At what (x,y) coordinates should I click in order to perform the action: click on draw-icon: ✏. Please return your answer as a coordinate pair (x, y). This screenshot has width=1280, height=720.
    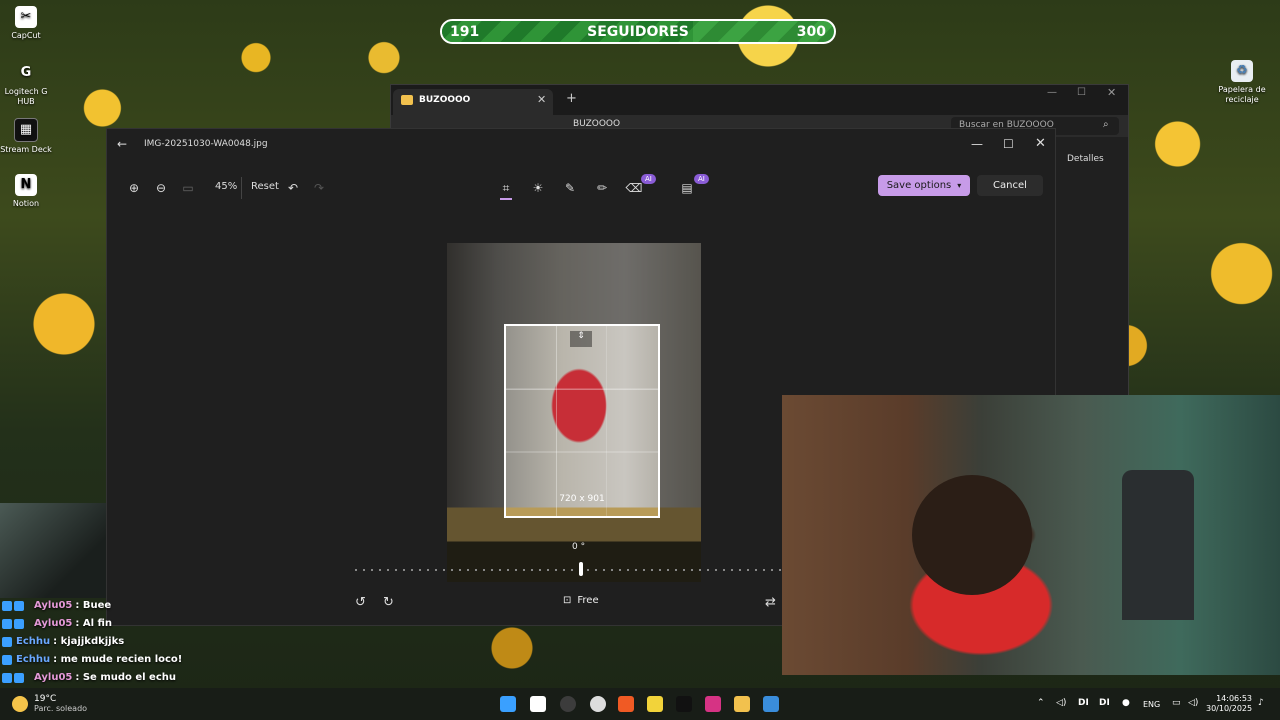
    Looking at the image, I should click on (602, 188).